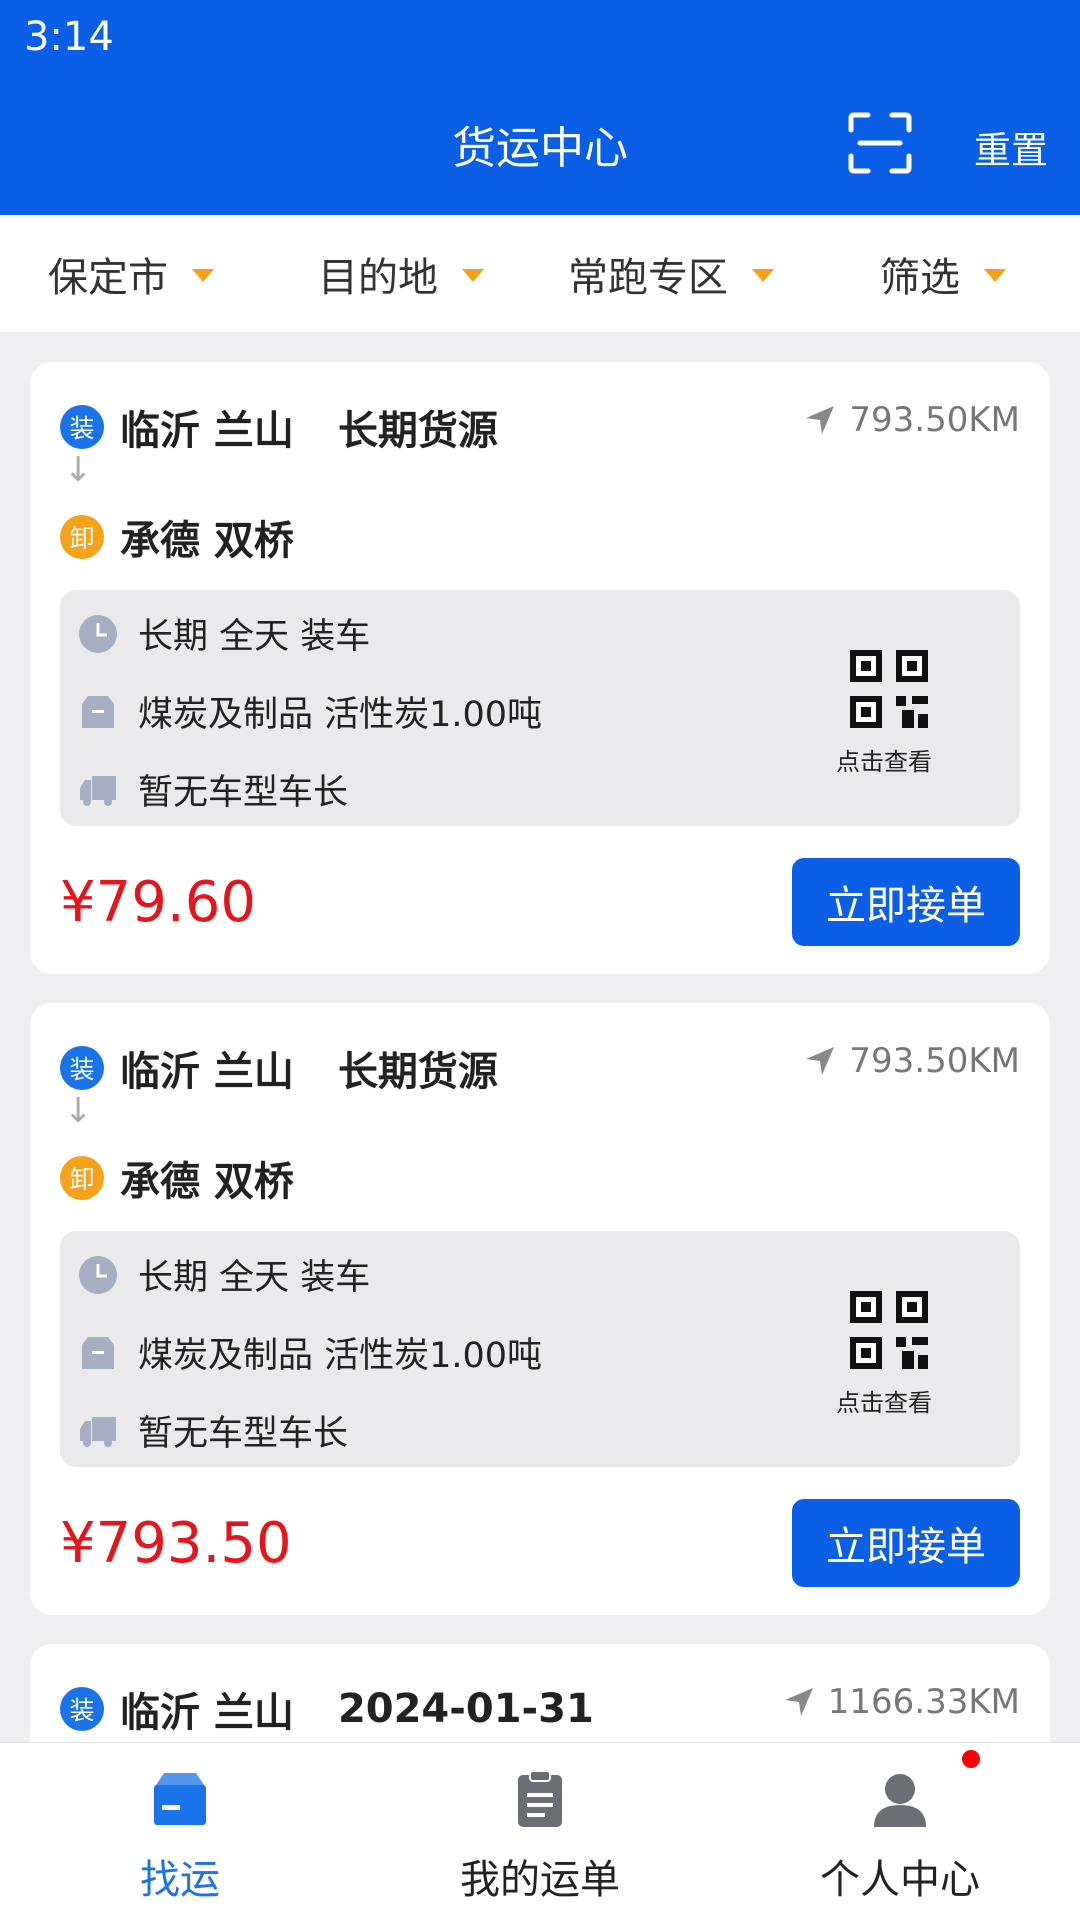 Image resolution: width=1080 pixels, height=1920 pixels. What do you see at coordinates (900, 1880) in the screenshot?
I see `tab-profile-label: 个人中心` at bounding box center [900, 1880].